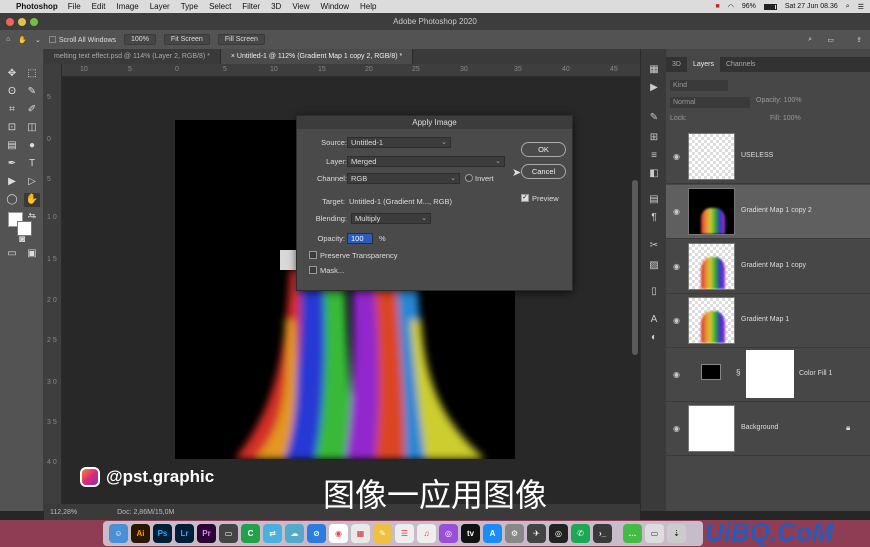 This screenshot has height=547, width=870. I want to click on dodge-tool-icon: ●, so click(32, 146).